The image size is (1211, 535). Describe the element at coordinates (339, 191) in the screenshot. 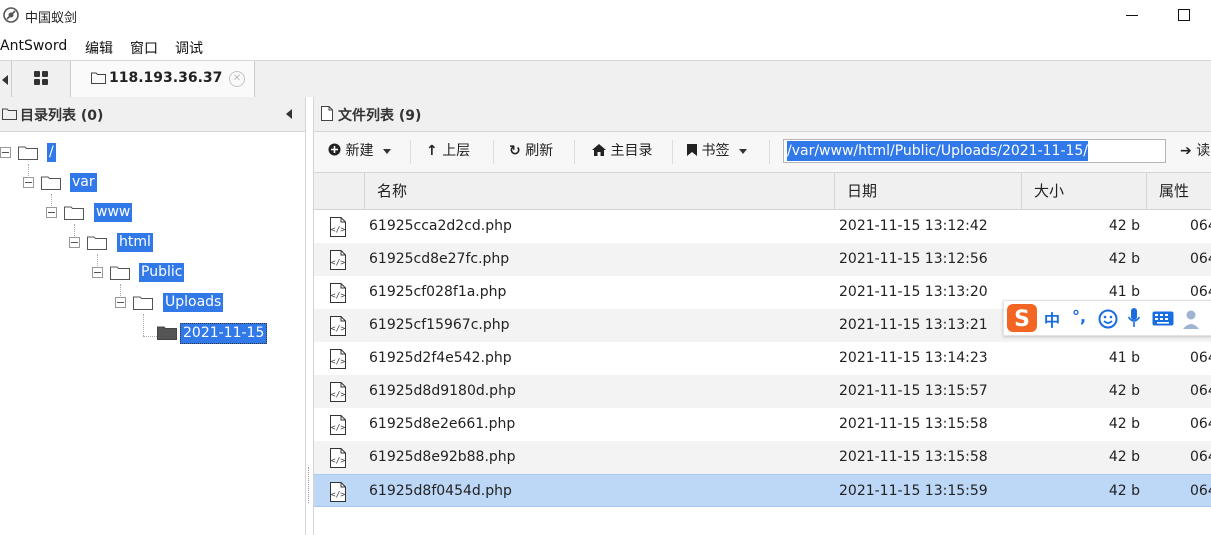

I see `column-icon` at that location.